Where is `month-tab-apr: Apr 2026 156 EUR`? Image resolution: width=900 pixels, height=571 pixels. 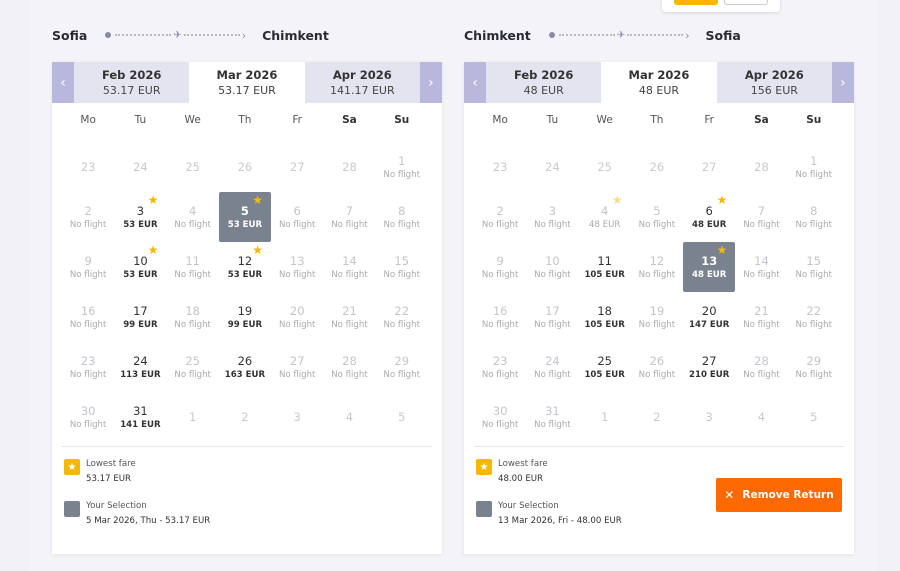
month-tab-apr: Apr 2026 156 EUR is located at coordinates (774, 82).